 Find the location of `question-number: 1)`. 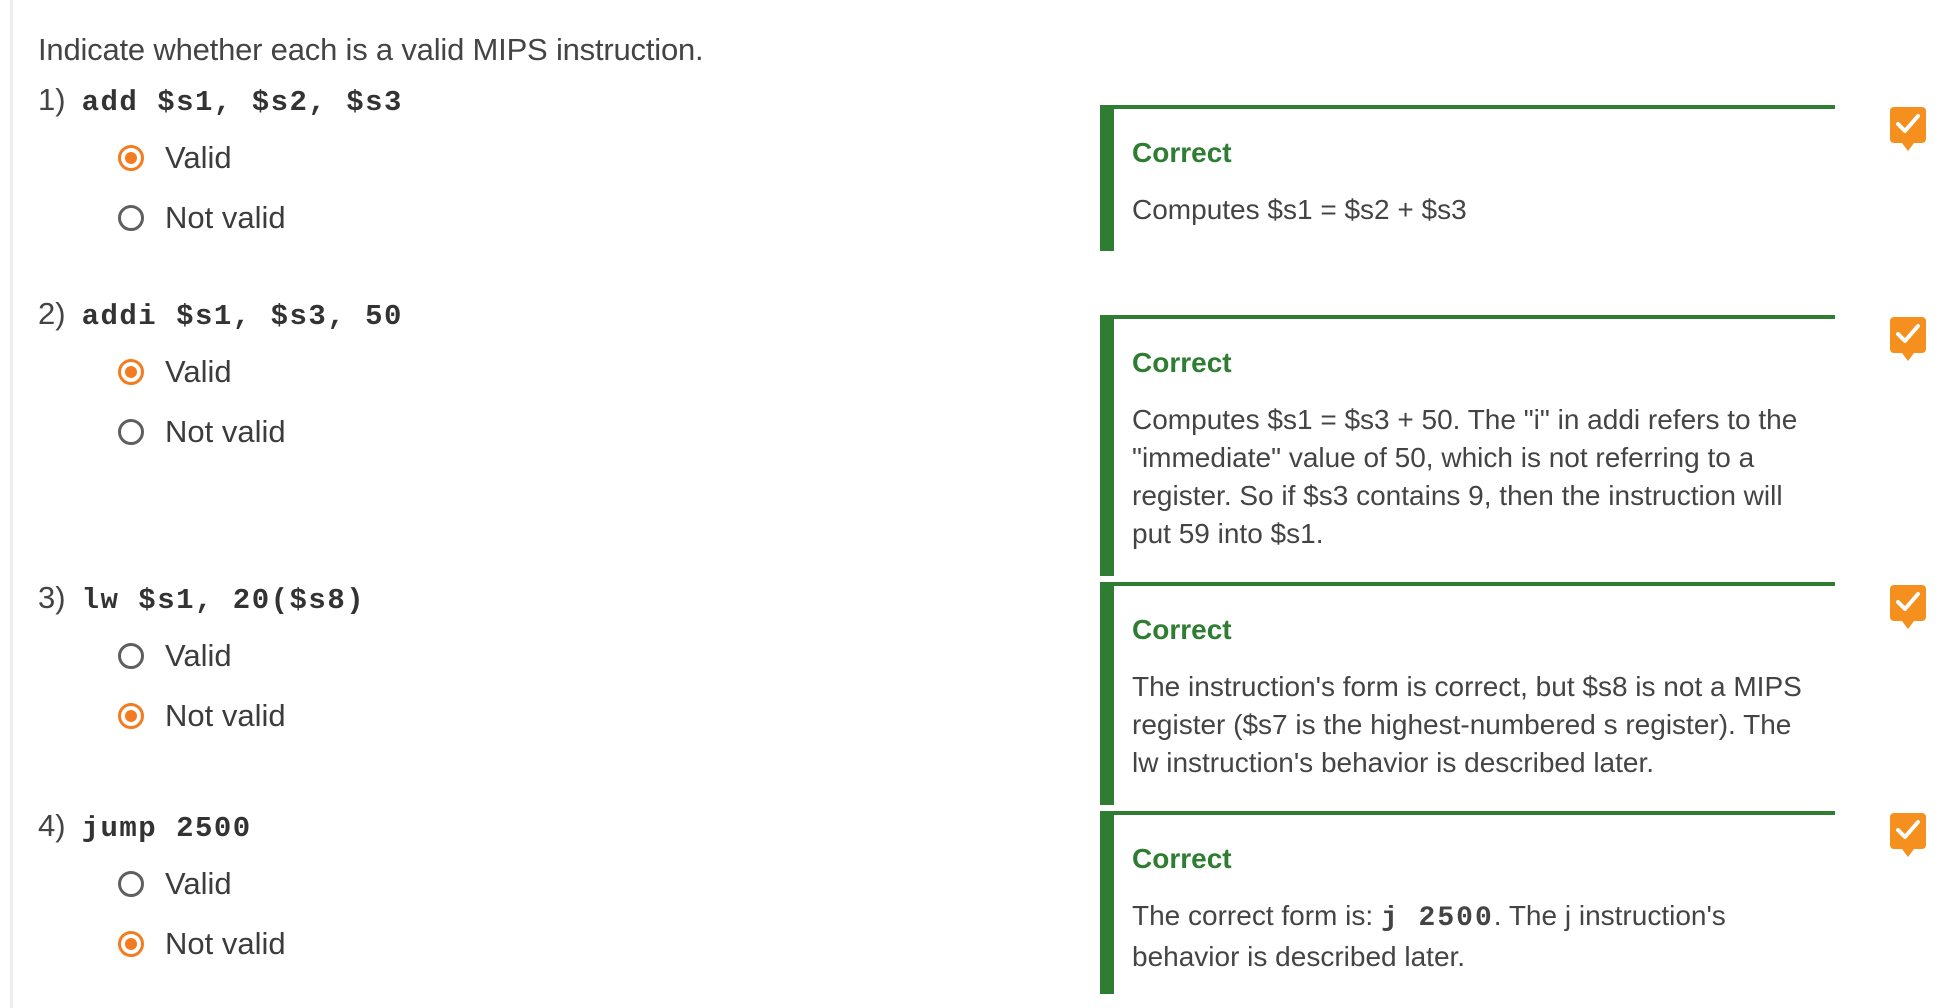

question-number: 1) is located at coordinates (52, 99).